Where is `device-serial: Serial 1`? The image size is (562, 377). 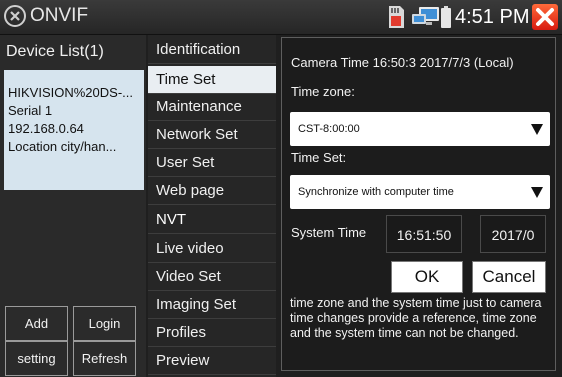
device-serial: Serial 1 is located at coordinates (30, 110).